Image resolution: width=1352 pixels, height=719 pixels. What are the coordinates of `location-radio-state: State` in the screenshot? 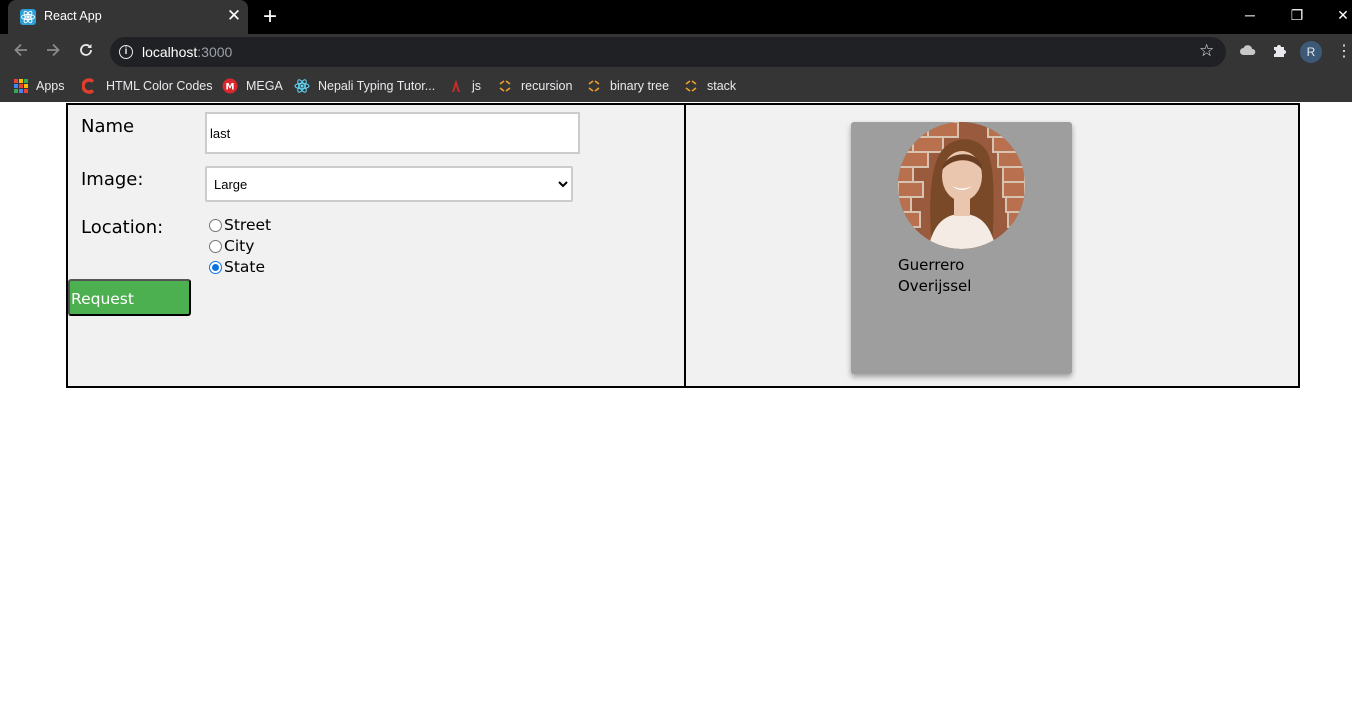 It's located at (237, 267).